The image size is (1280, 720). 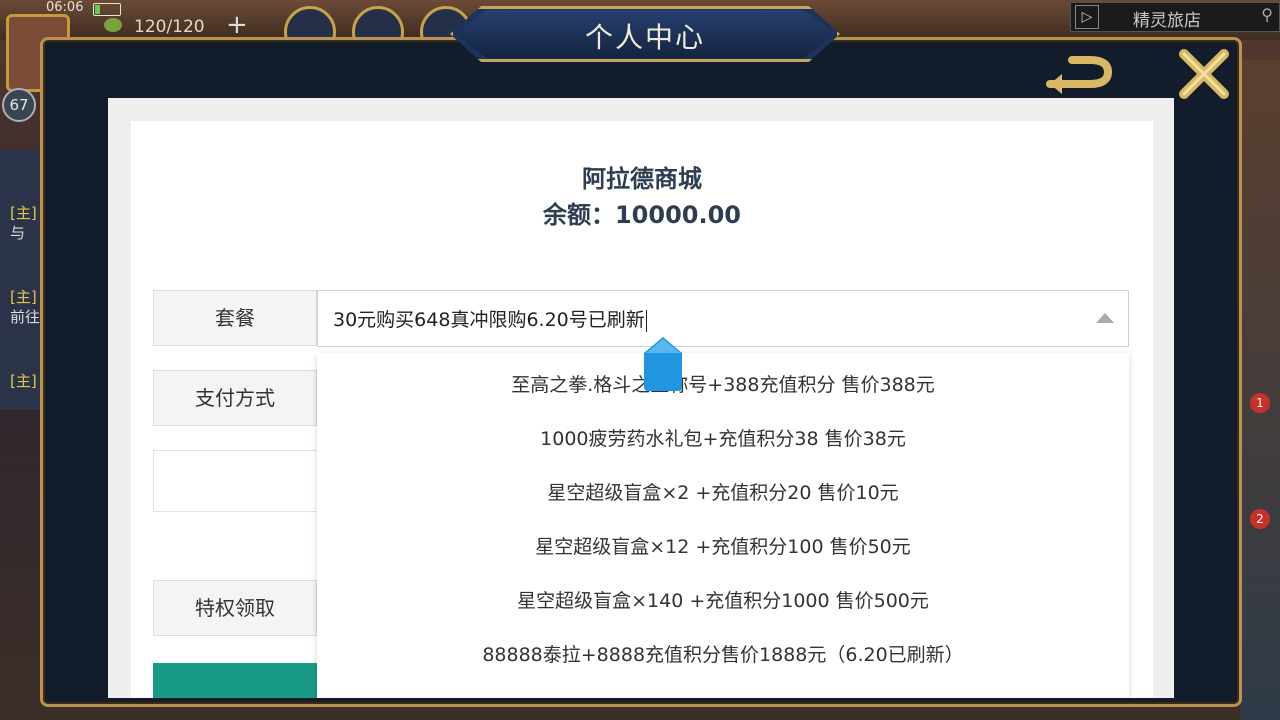 I want to click on stamina-icon, so click(x=113, y=25).